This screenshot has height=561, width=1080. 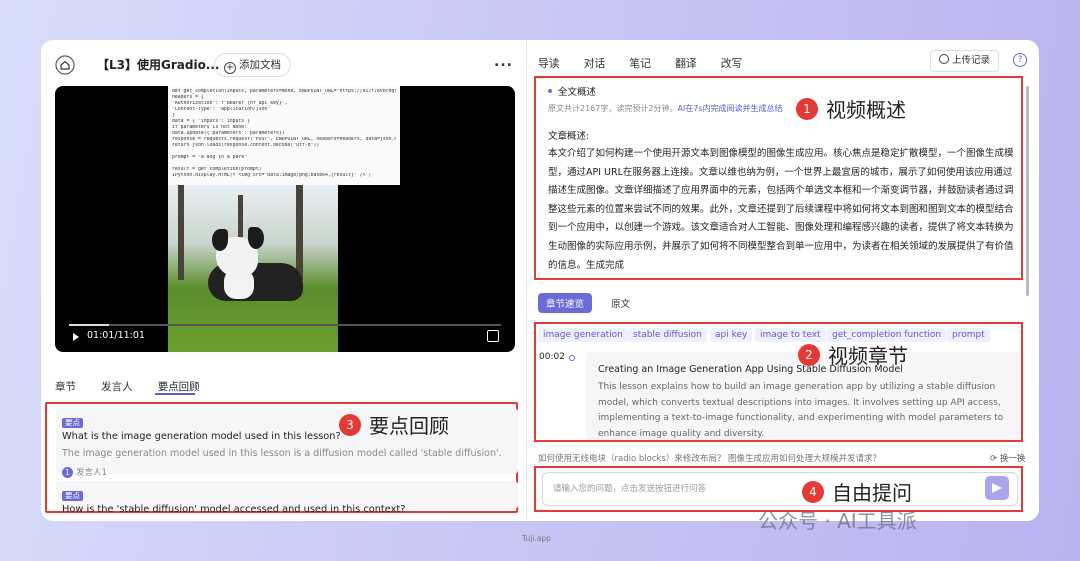 What do you see at coordinates (65, 386) in the screenshot?
I see `tab-chapters: 章节` at bounding box center [65, 386].